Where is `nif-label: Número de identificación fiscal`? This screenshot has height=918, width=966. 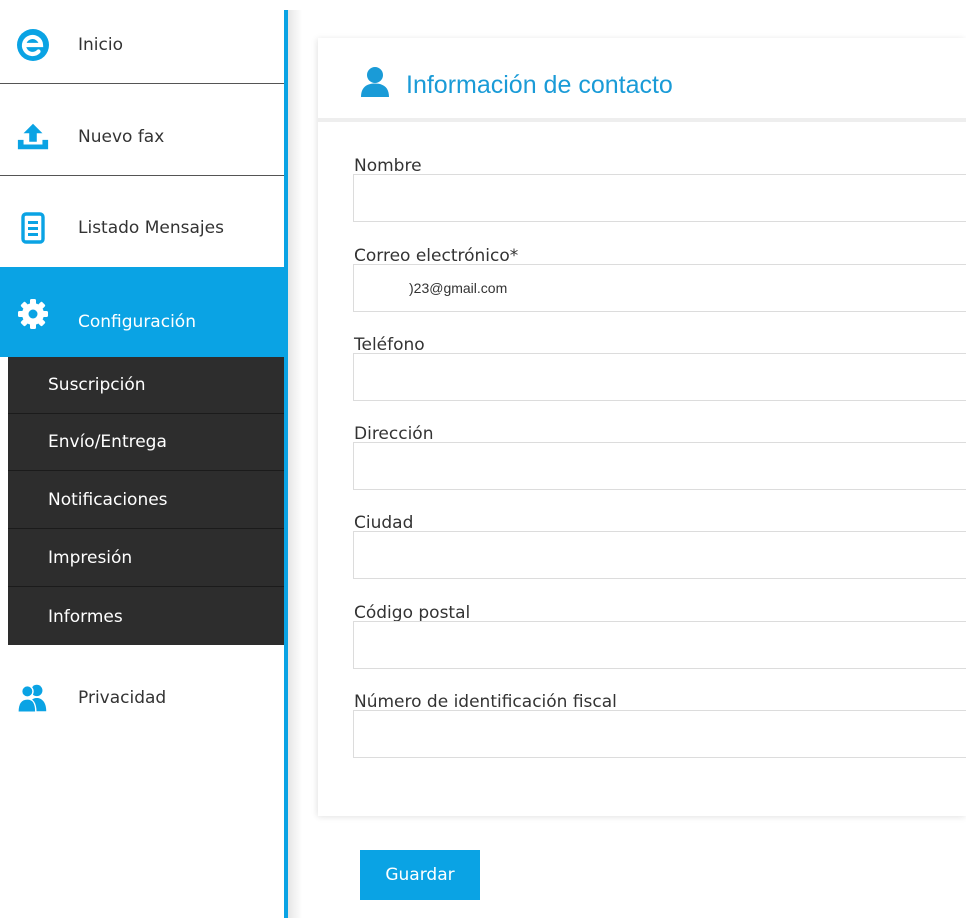 nif-label: Número de identificación fiscal is located at coordinates (485, 702).